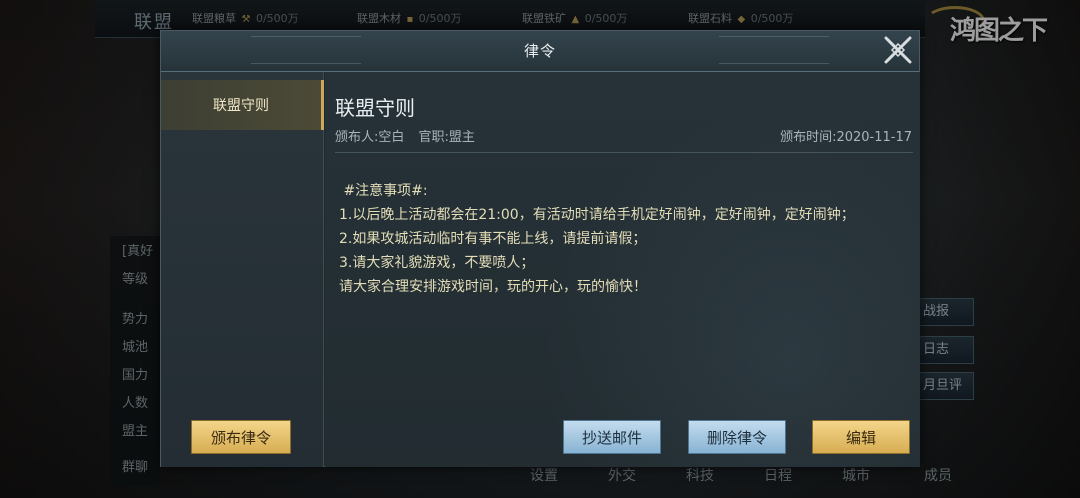  I want to click on close-icon, so click(898, 50).